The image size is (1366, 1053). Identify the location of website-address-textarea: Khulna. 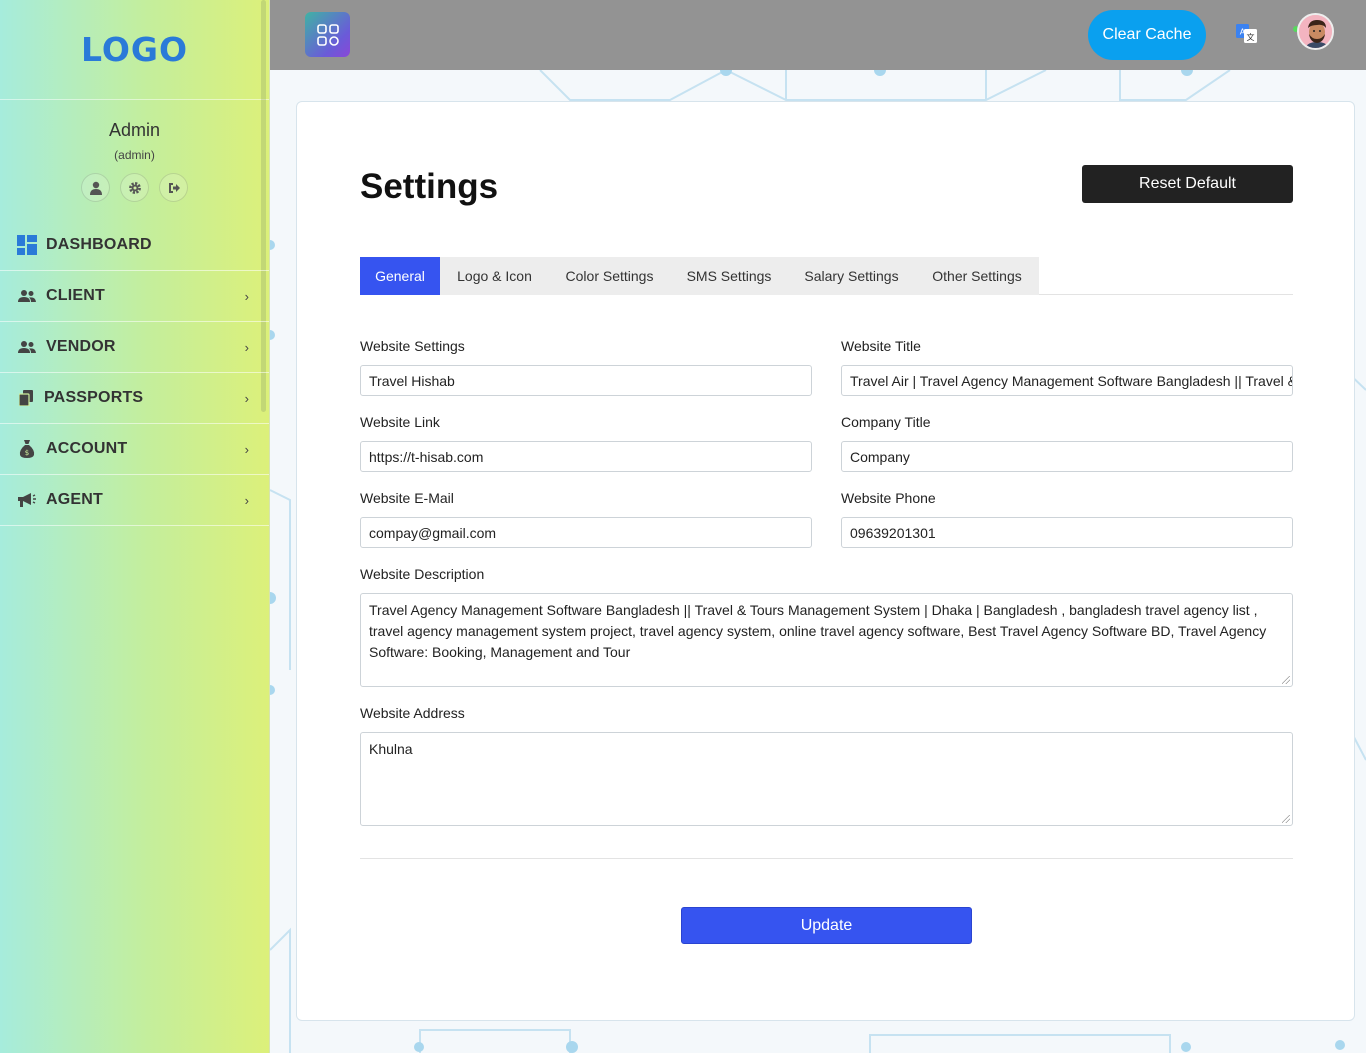
(826, 779).